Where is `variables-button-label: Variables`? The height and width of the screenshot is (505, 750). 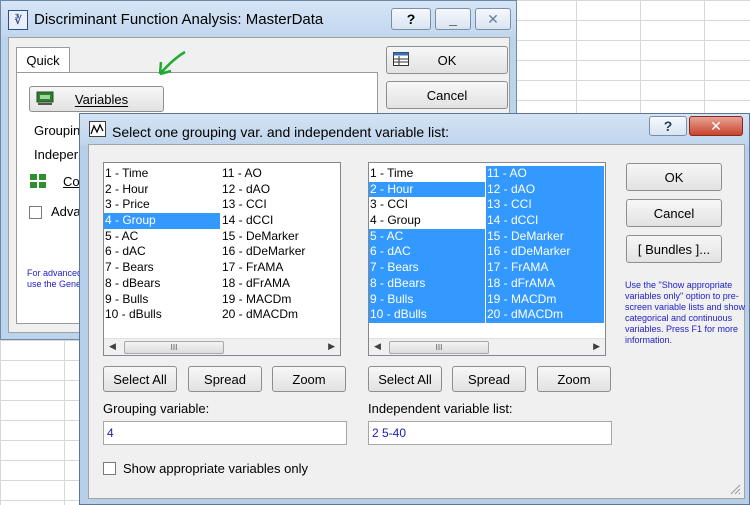 variables-button-label: Variables is located at coordinates (101, 99).